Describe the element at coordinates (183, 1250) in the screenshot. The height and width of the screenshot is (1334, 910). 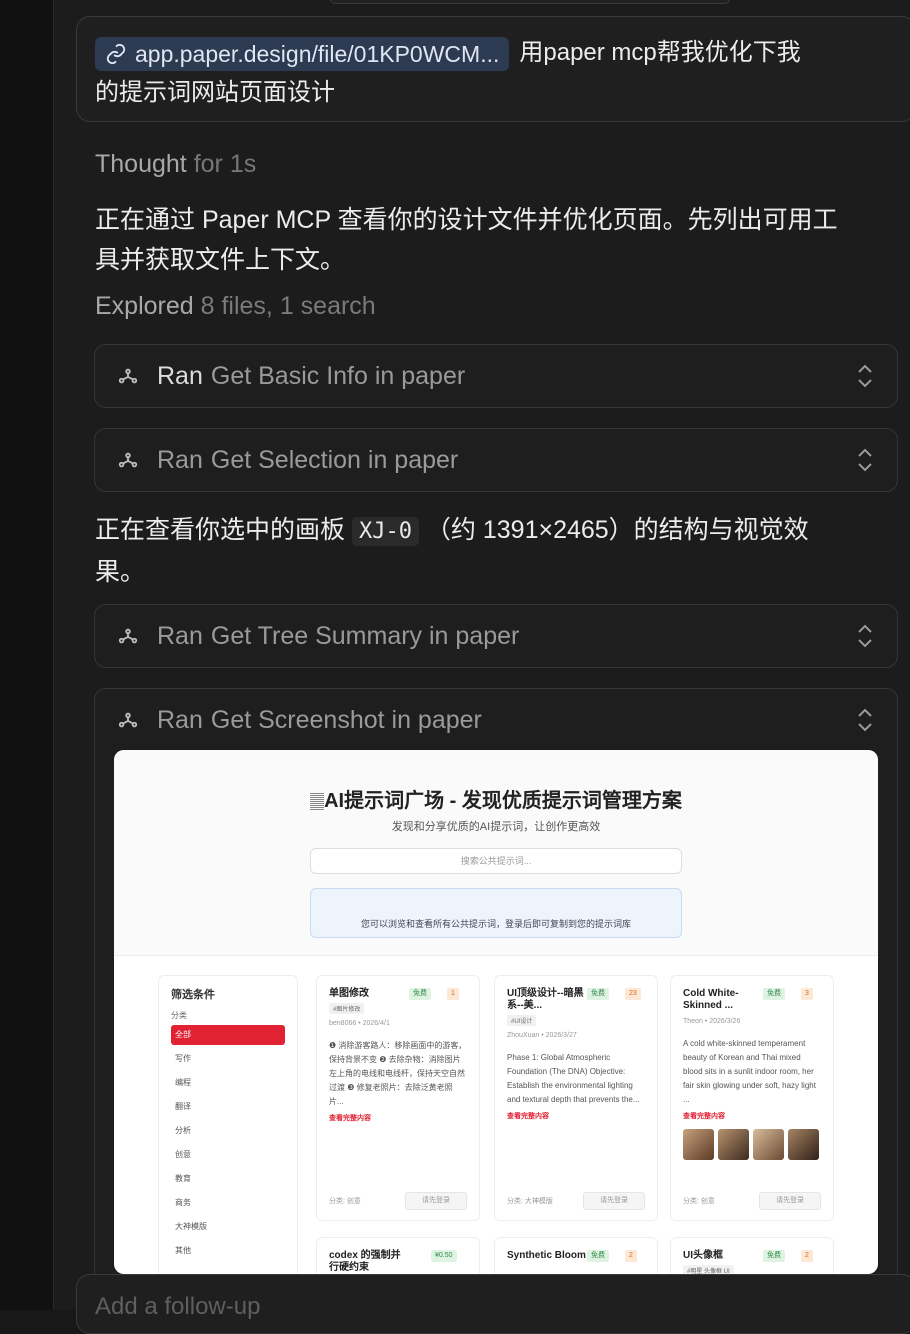
I see `filter-item: 其他` at that location.